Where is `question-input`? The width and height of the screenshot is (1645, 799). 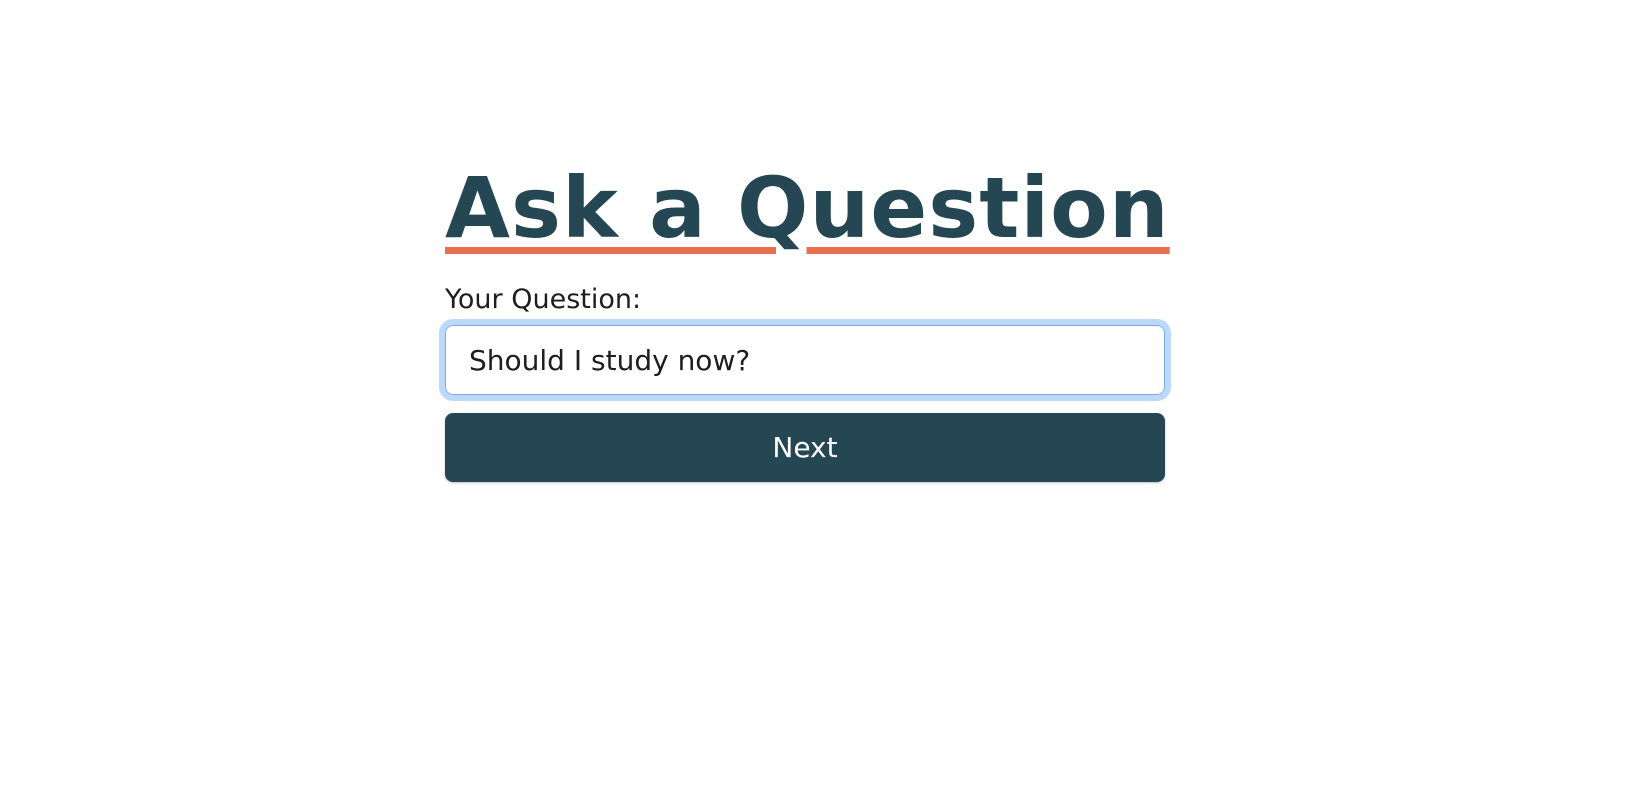
question-input is located at coordinates (805, 360).